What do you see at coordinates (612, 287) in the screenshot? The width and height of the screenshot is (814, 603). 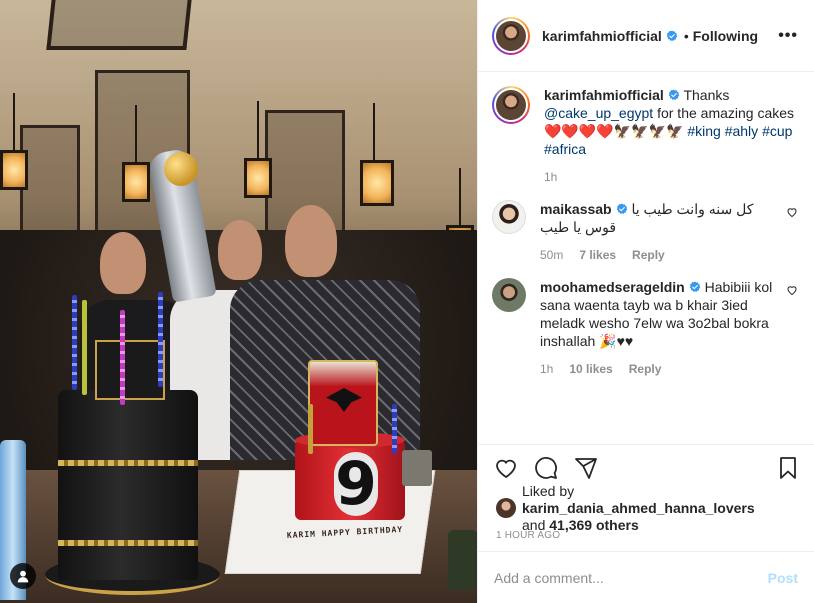 I see `comment-username: moohamedserageldin` at bounding box center [612, 287].